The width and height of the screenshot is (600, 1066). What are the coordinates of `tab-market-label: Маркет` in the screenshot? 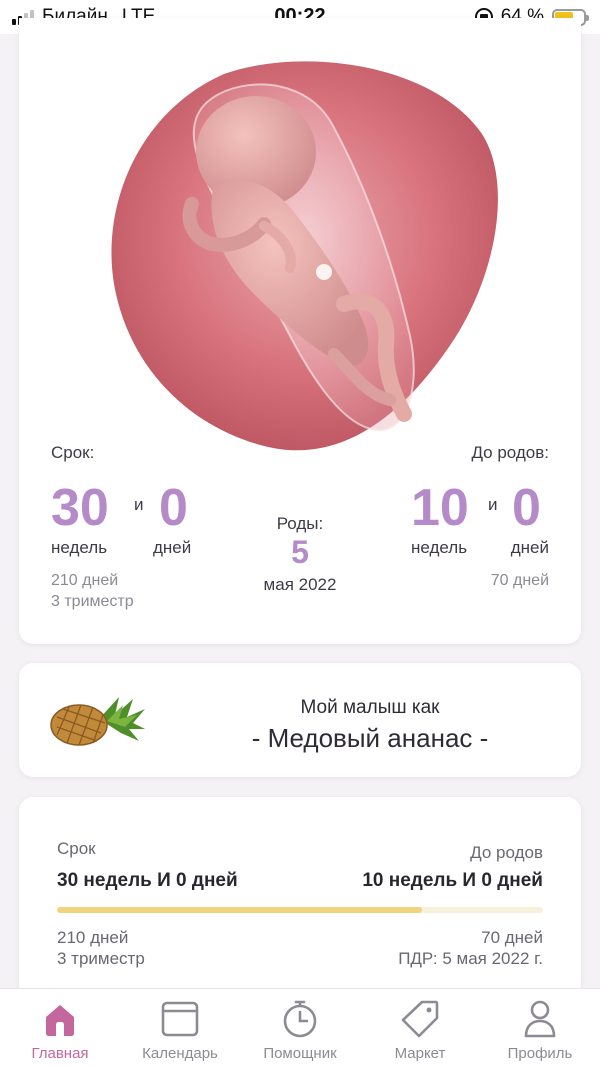 It's located at (420, 1053).